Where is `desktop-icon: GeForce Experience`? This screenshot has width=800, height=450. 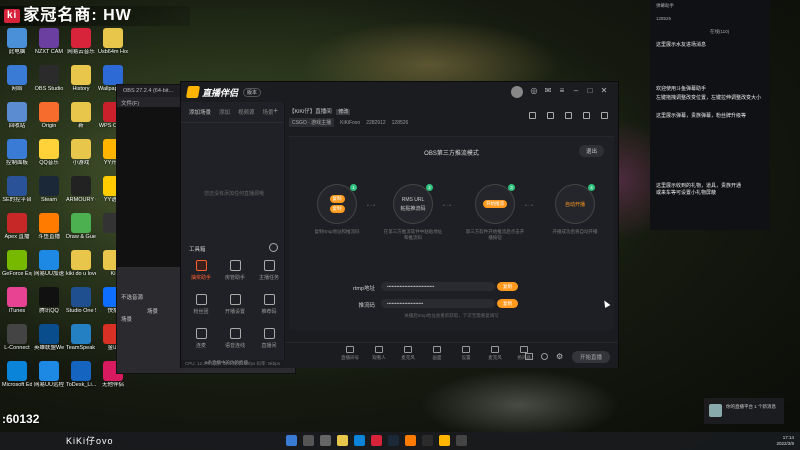 desktop-icon: GeForce Experience is located at coordinates (17, 264).